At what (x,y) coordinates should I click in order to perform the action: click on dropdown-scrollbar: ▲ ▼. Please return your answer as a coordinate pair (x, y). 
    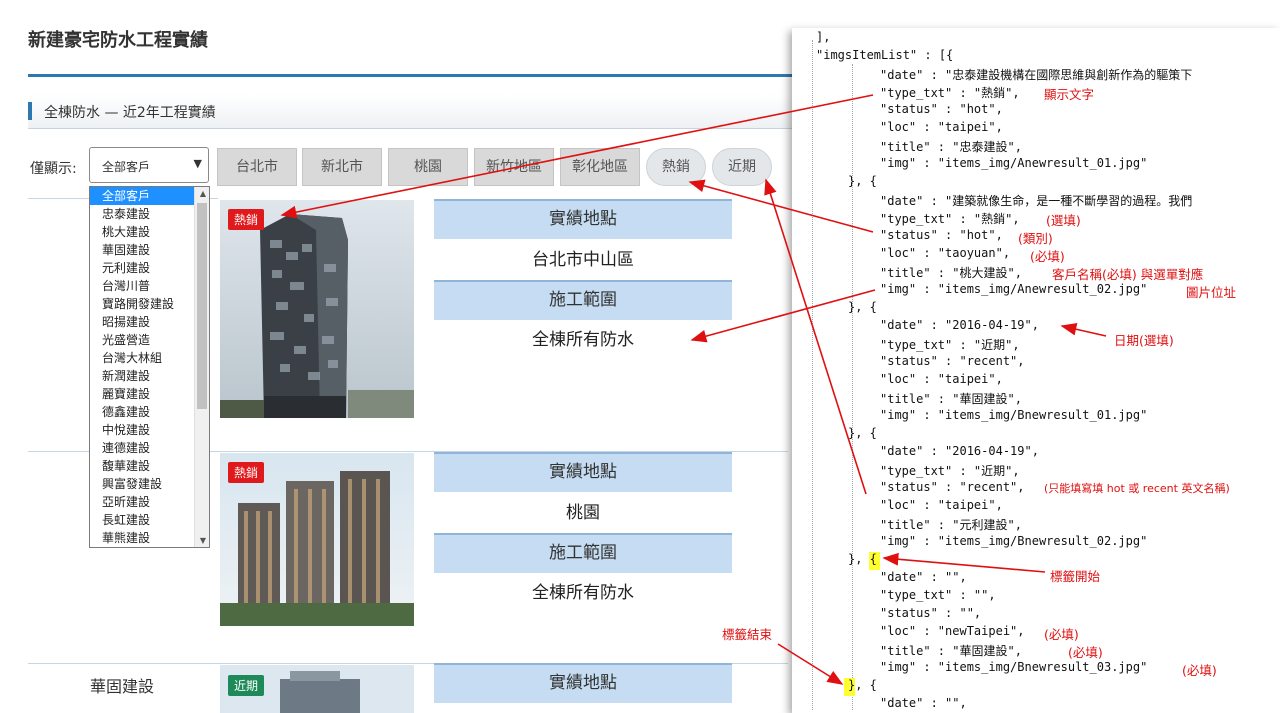
    Looking at the image, I should click on (201, 367).